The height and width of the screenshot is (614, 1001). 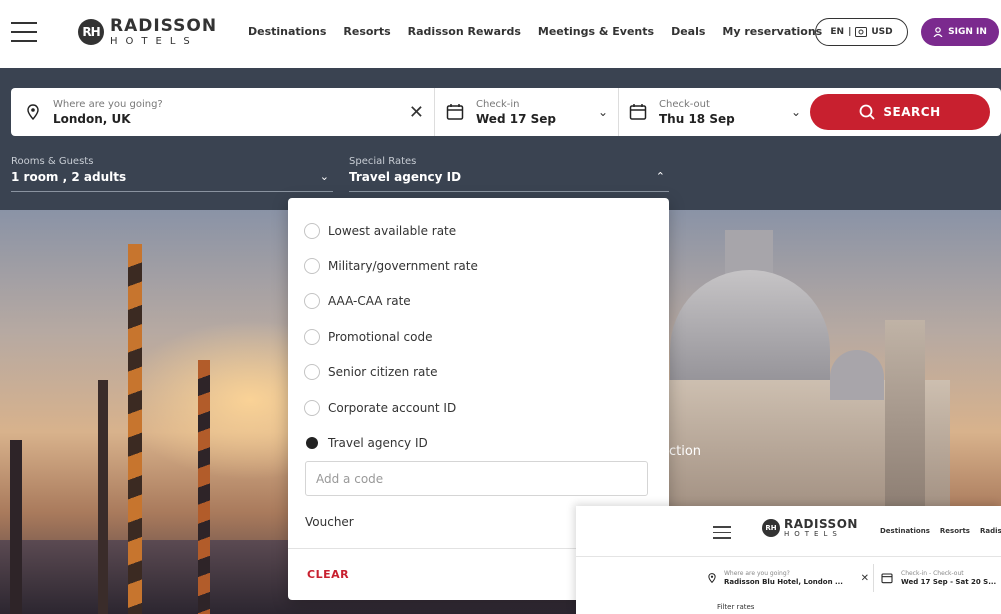 What do you see at coordinates (735, 607) in the screenshot?
I see `filter-rates-label: Filter rates` at bounding box center [735, 607].